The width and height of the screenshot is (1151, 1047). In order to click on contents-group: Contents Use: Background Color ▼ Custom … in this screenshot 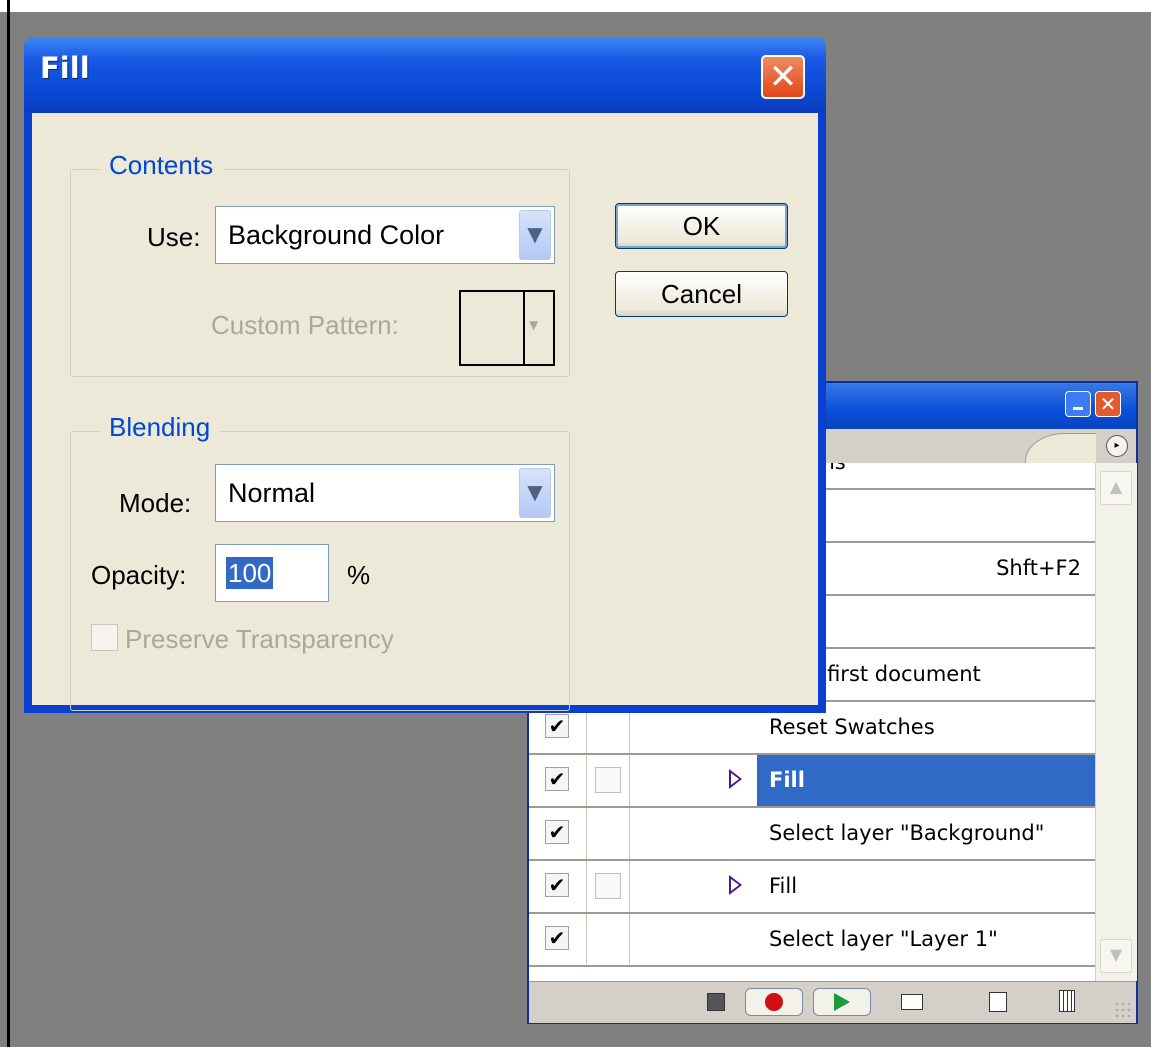, I will do `click(320, 263)`.